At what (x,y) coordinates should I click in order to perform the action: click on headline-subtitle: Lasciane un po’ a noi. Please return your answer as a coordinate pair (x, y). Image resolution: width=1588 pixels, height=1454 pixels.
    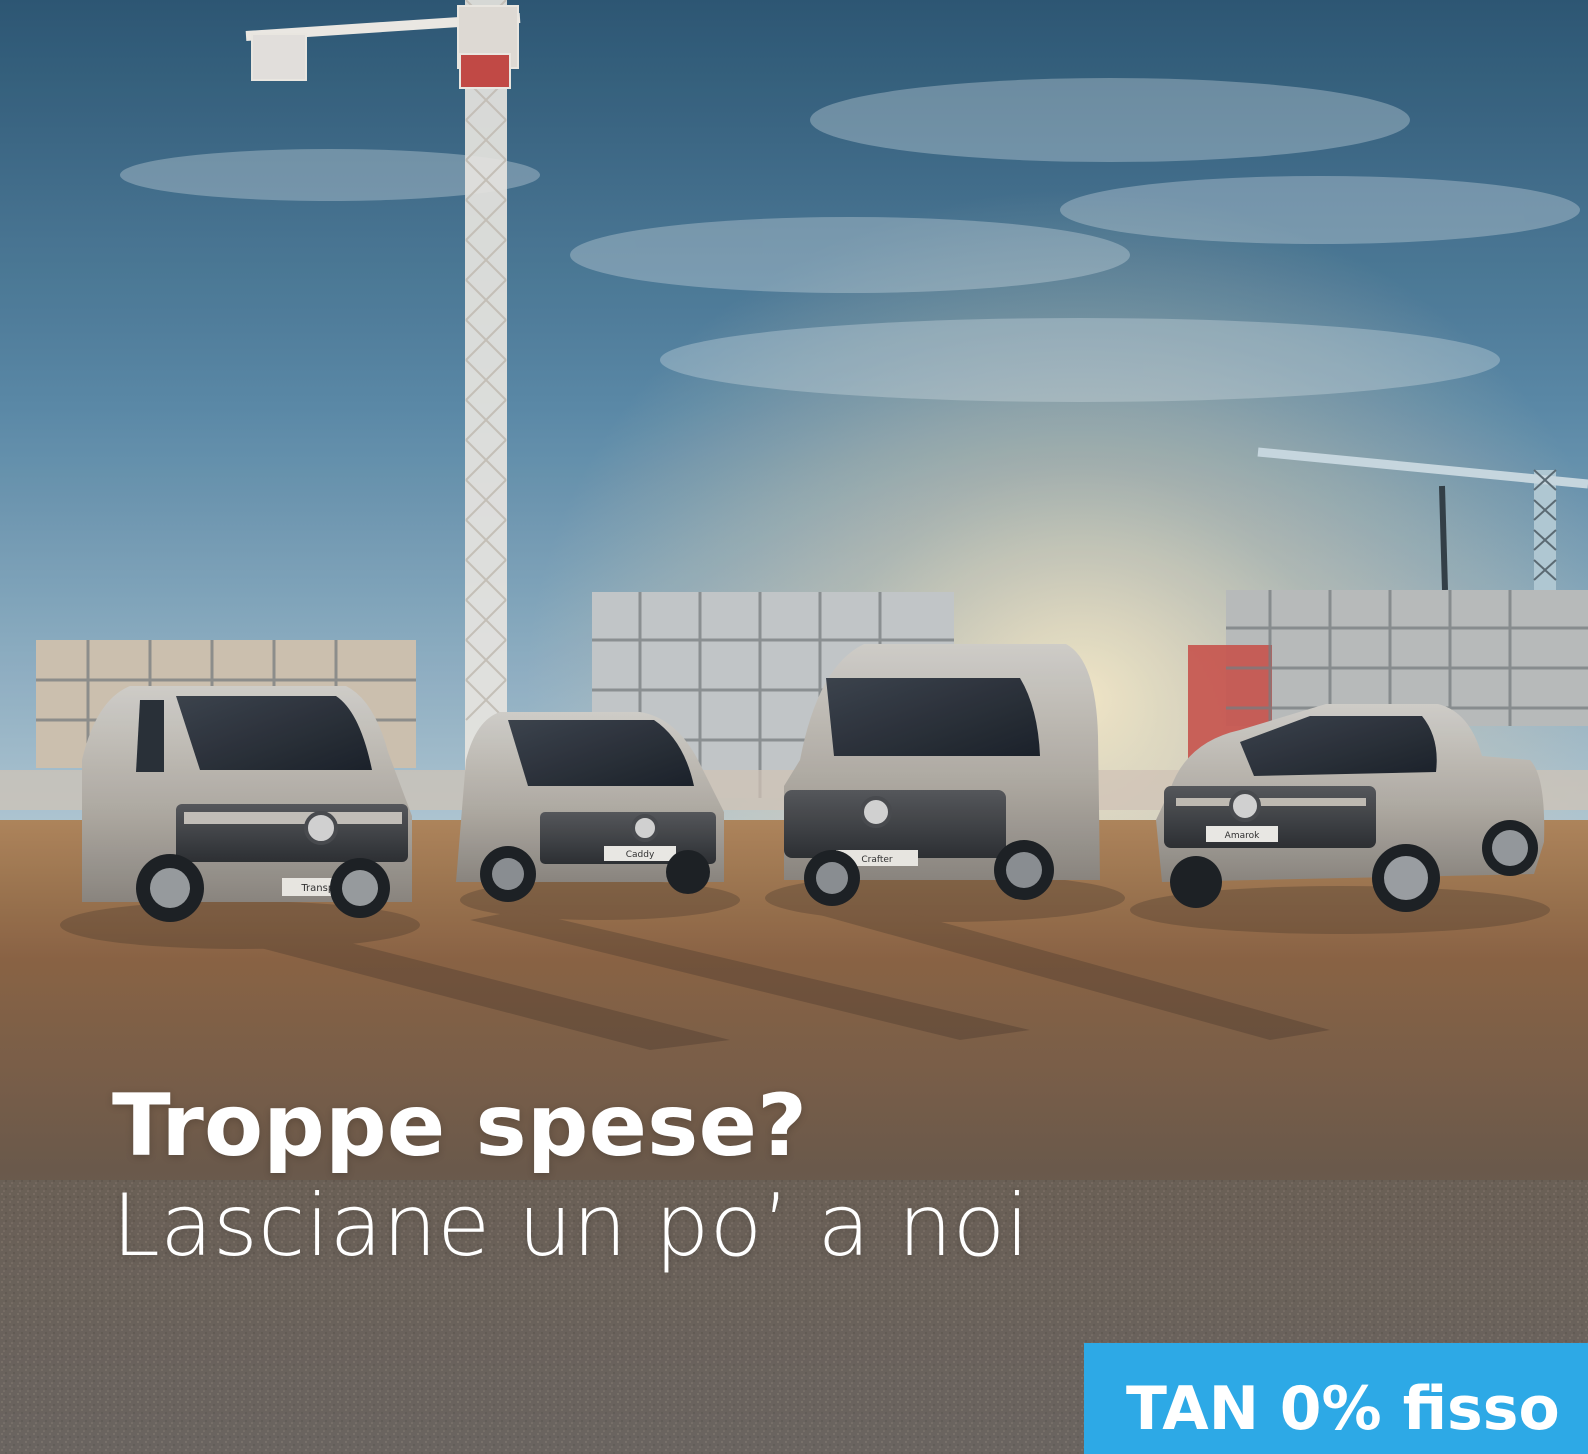
    Looking at the image, I should click on (571, 1226).